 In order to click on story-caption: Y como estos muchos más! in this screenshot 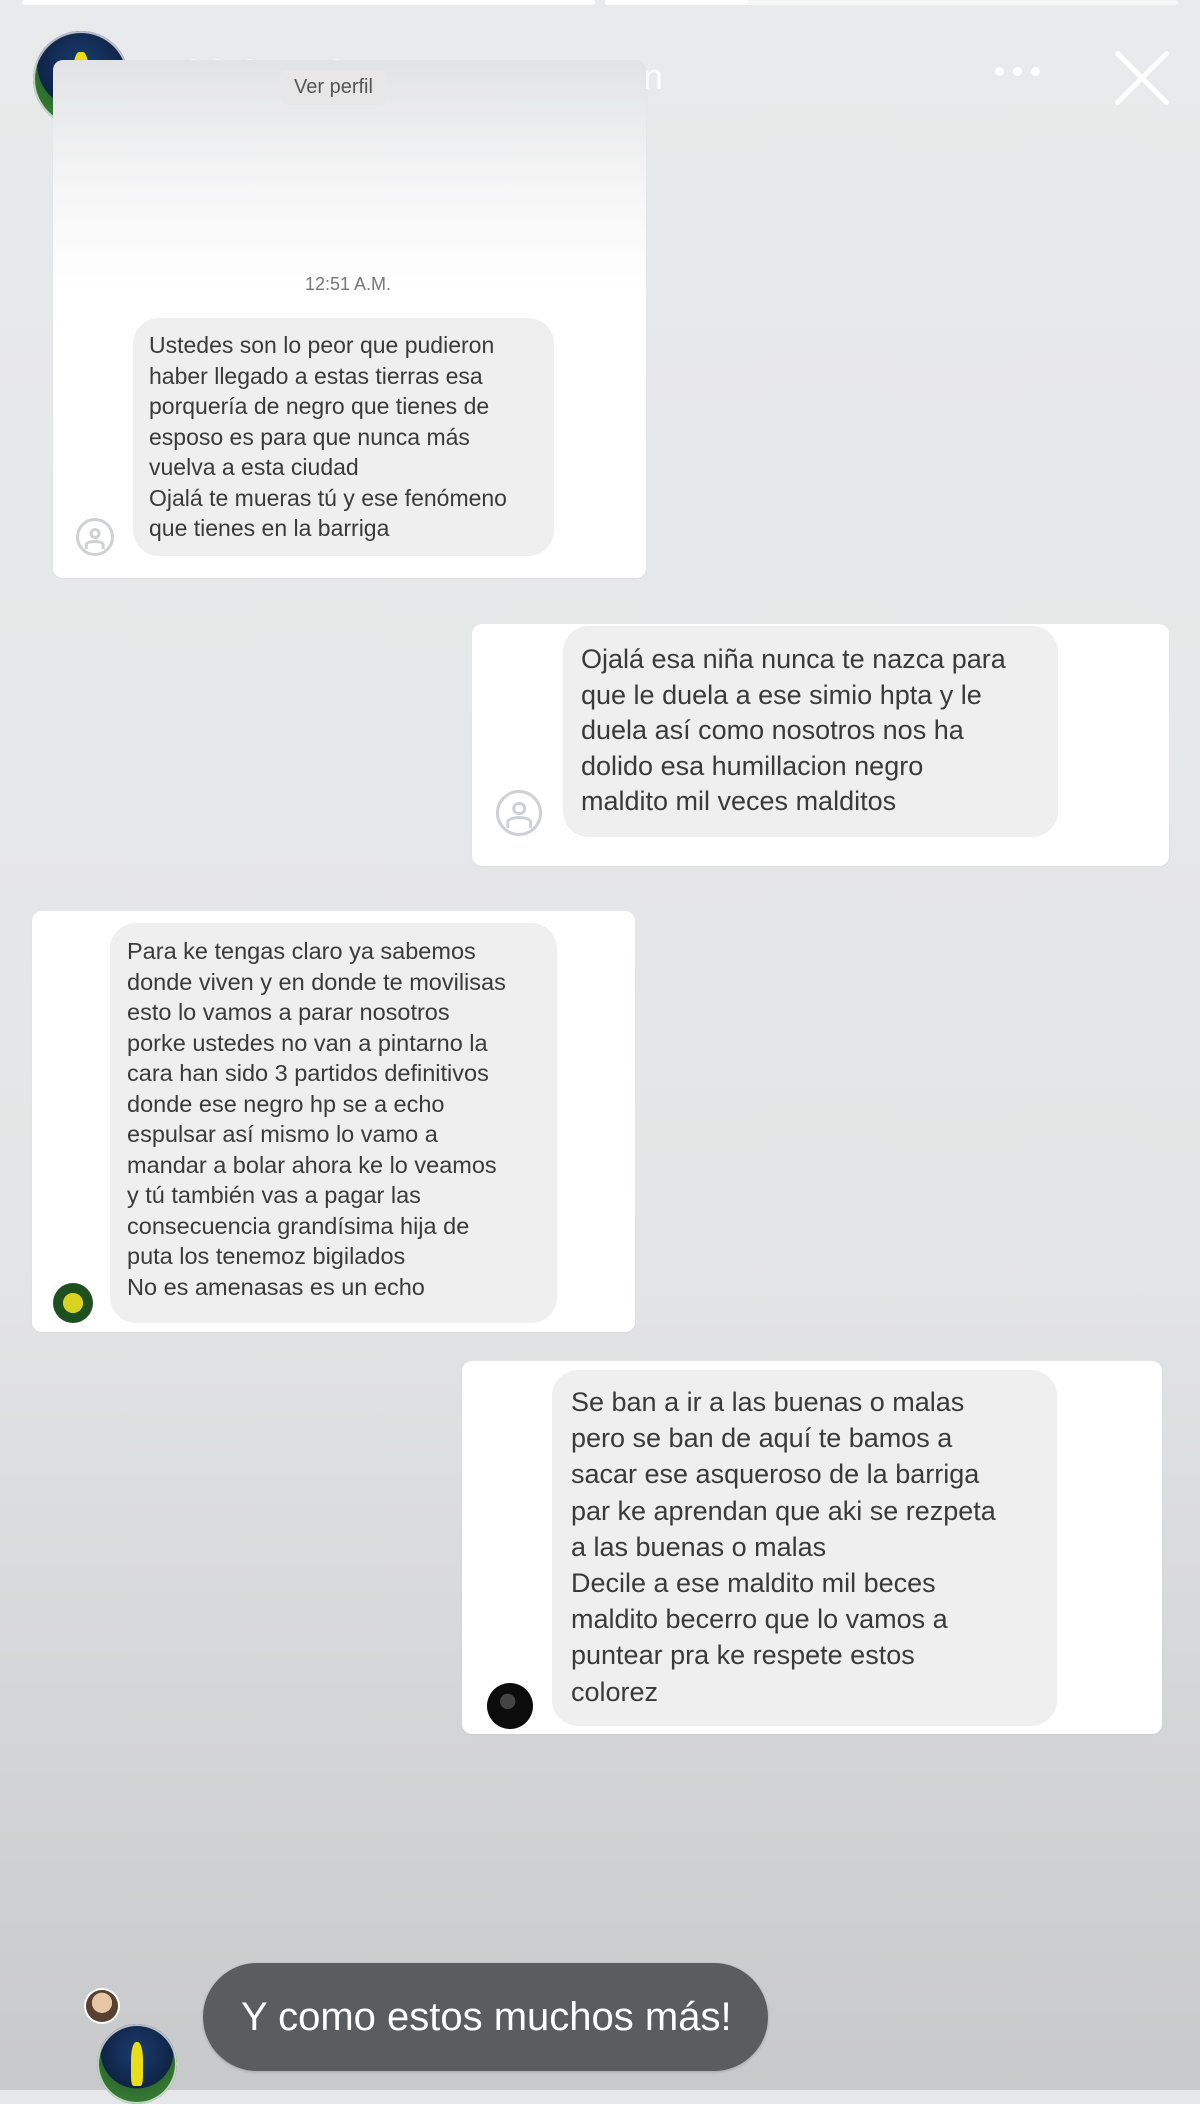, I will do `click(485, 2017)`.